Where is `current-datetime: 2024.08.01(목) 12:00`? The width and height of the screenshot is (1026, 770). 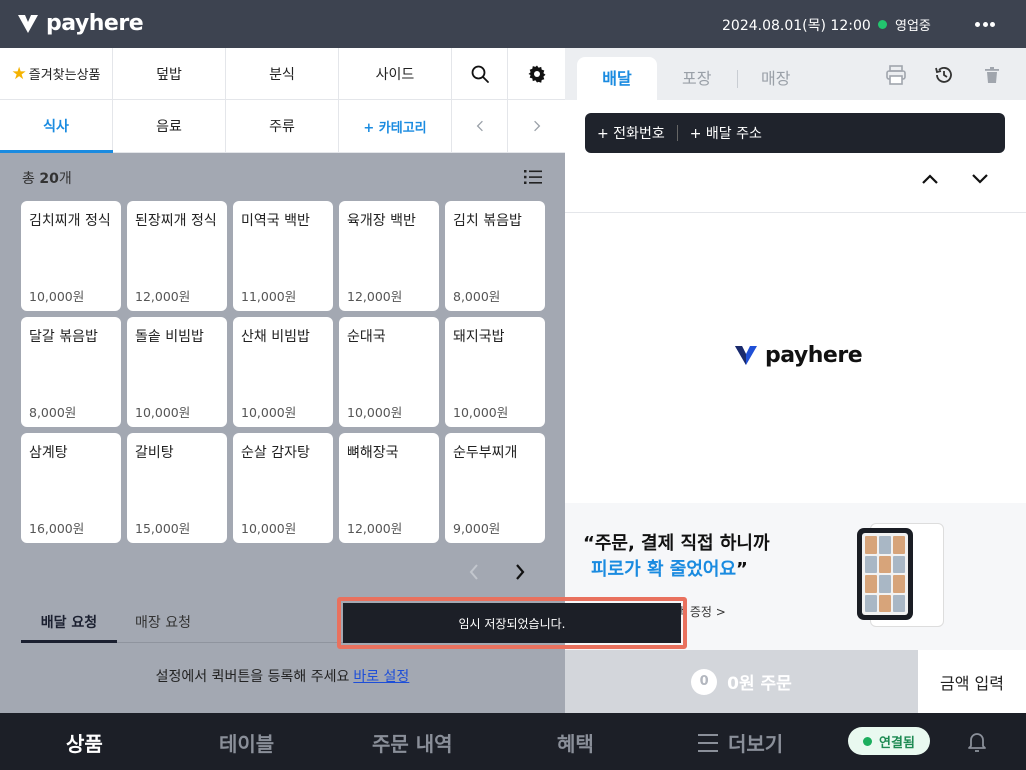 current-datetime: 2024.08.01(목) 12:00 is located at coordinates (796, 26).